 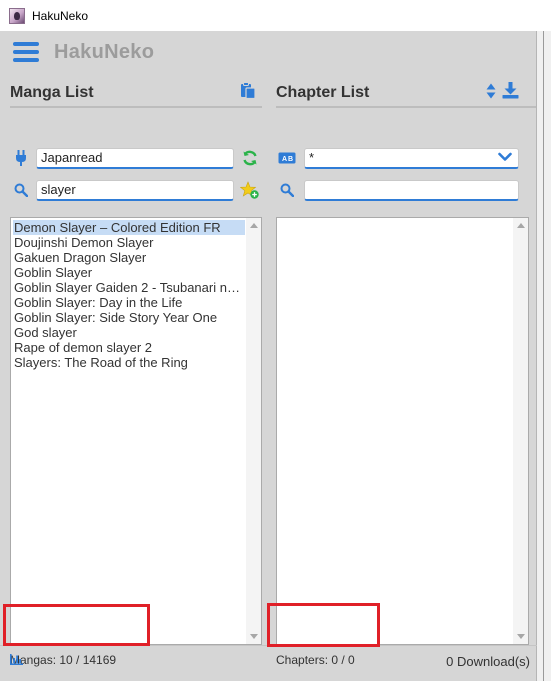 I want to click on language-row: A B *, so click(x=397, y=158).